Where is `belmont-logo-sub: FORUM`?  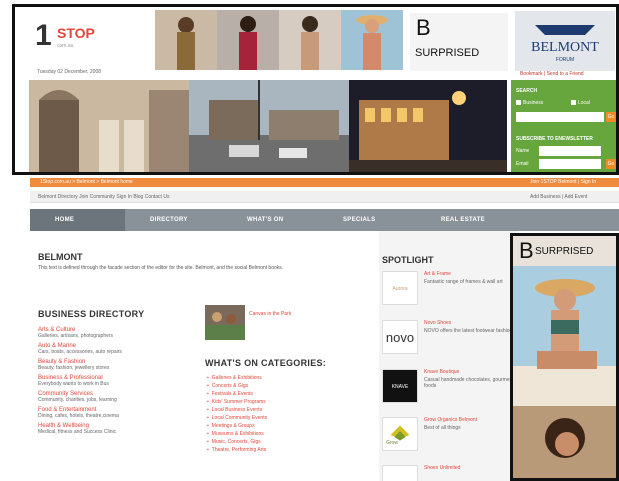 belmont-logo-sub: FORUM is located at coordinates (565, 60).